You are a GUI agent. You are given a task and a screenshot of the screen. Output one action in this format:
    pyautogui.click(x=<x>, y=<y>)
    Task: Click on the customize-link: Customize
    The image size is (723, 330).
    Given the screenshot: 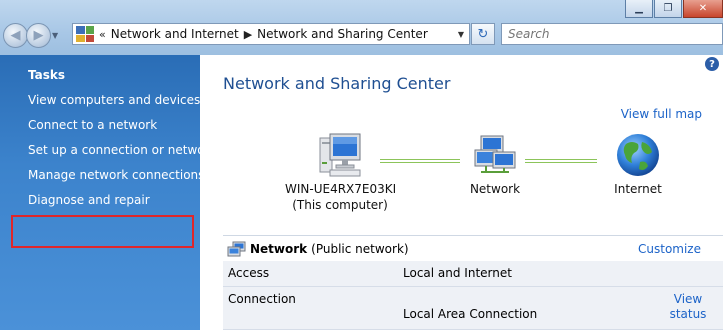 What is the action you would take?
    pyautogui.click(x=669, y=249)
    